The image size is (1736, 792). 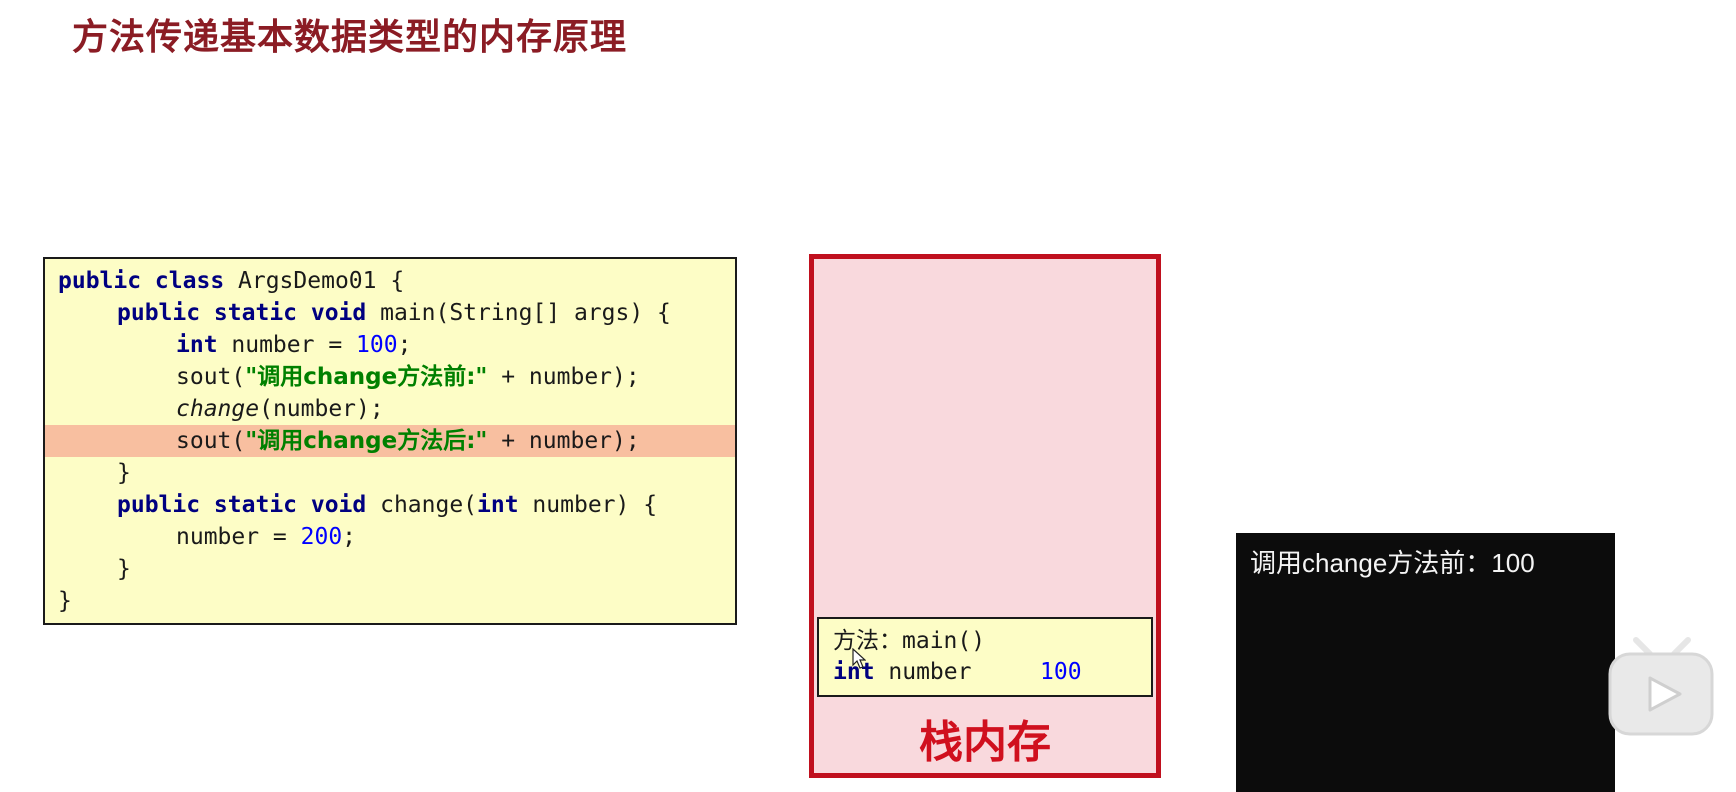 I want to click on code-line-9: number = 200;, so click(x=390, y=537).